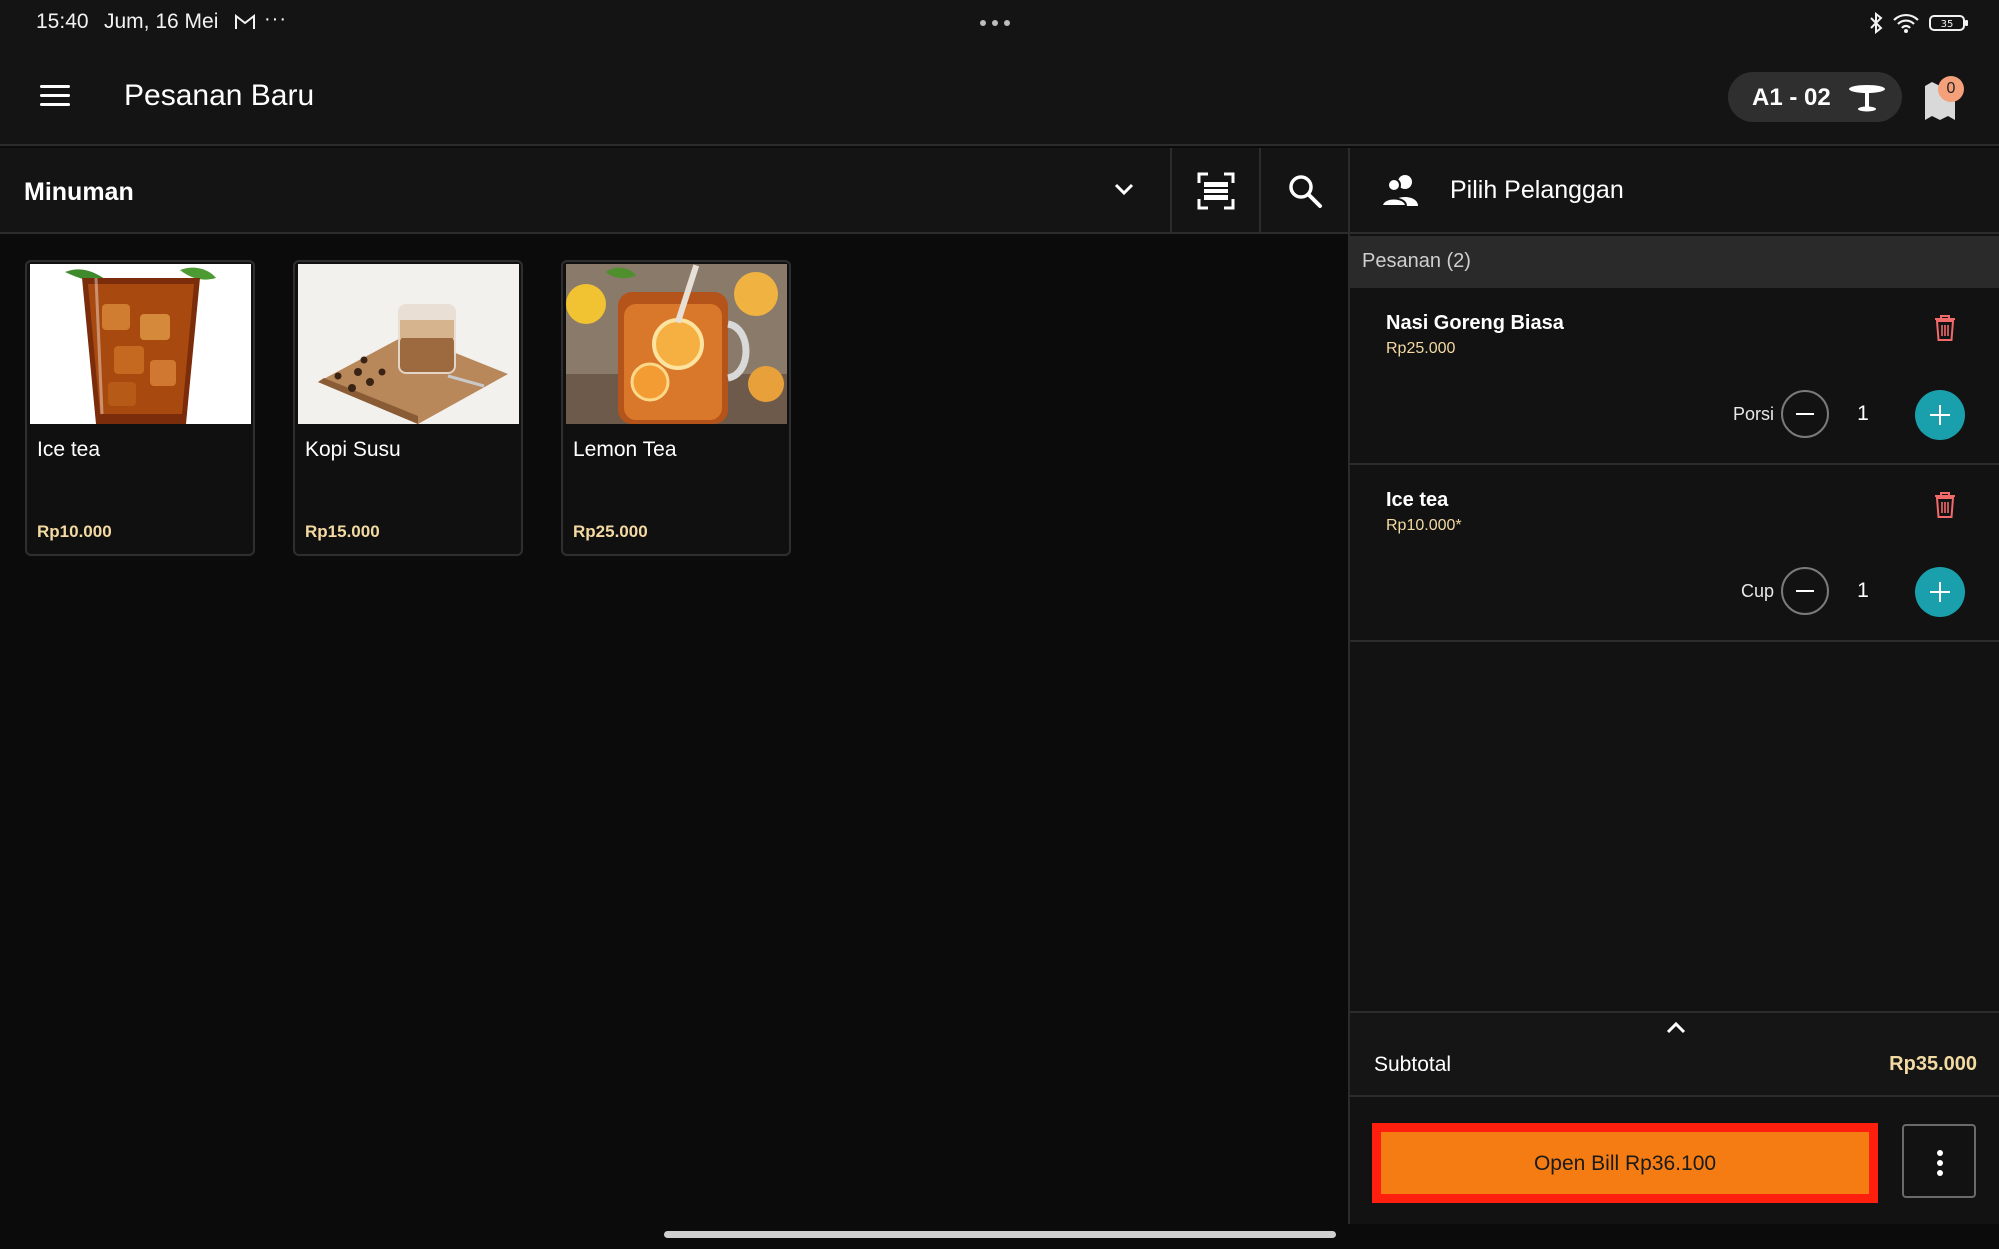 The image size is (1999, 1249). What do you see at coordinates (1417, 500) in the screenshot?
I see `item-name: Ice tea` at bounding box center [1417, 500].